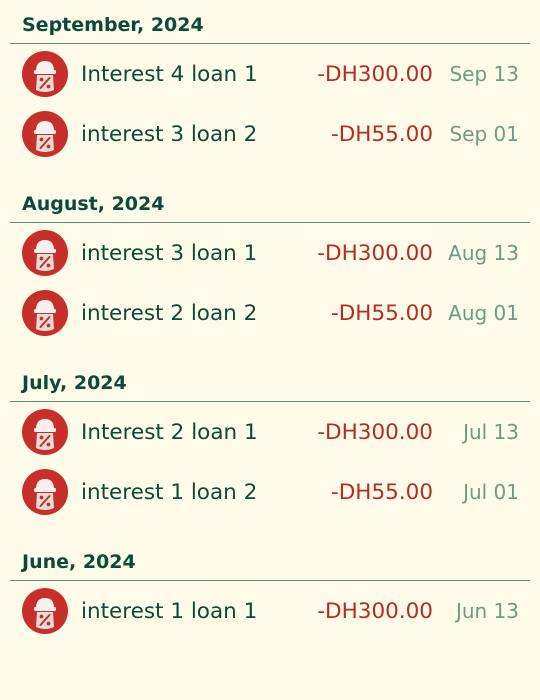 Image resolution: width=540 pixels, height=700 pixels. What do you see at coordinates (491, 492) in the screenshot?
I see `transaction-date: Jul 01` at bounding box center [491, 492].